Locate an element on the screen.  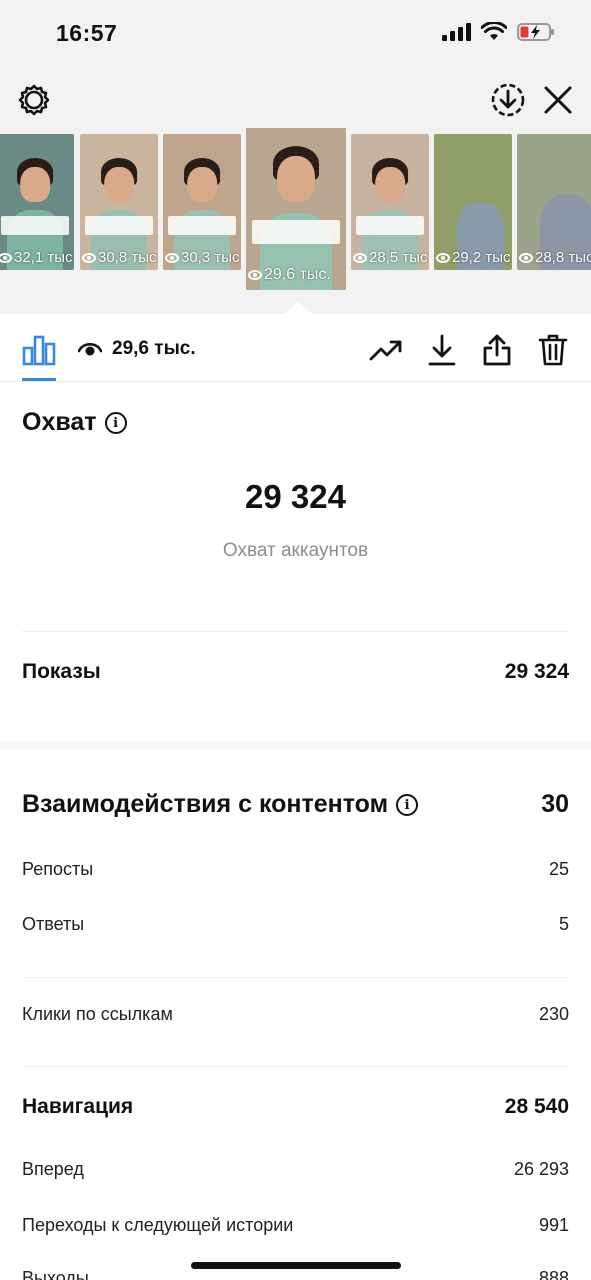
reach-title: Охват is located at coordinates (59, 422).